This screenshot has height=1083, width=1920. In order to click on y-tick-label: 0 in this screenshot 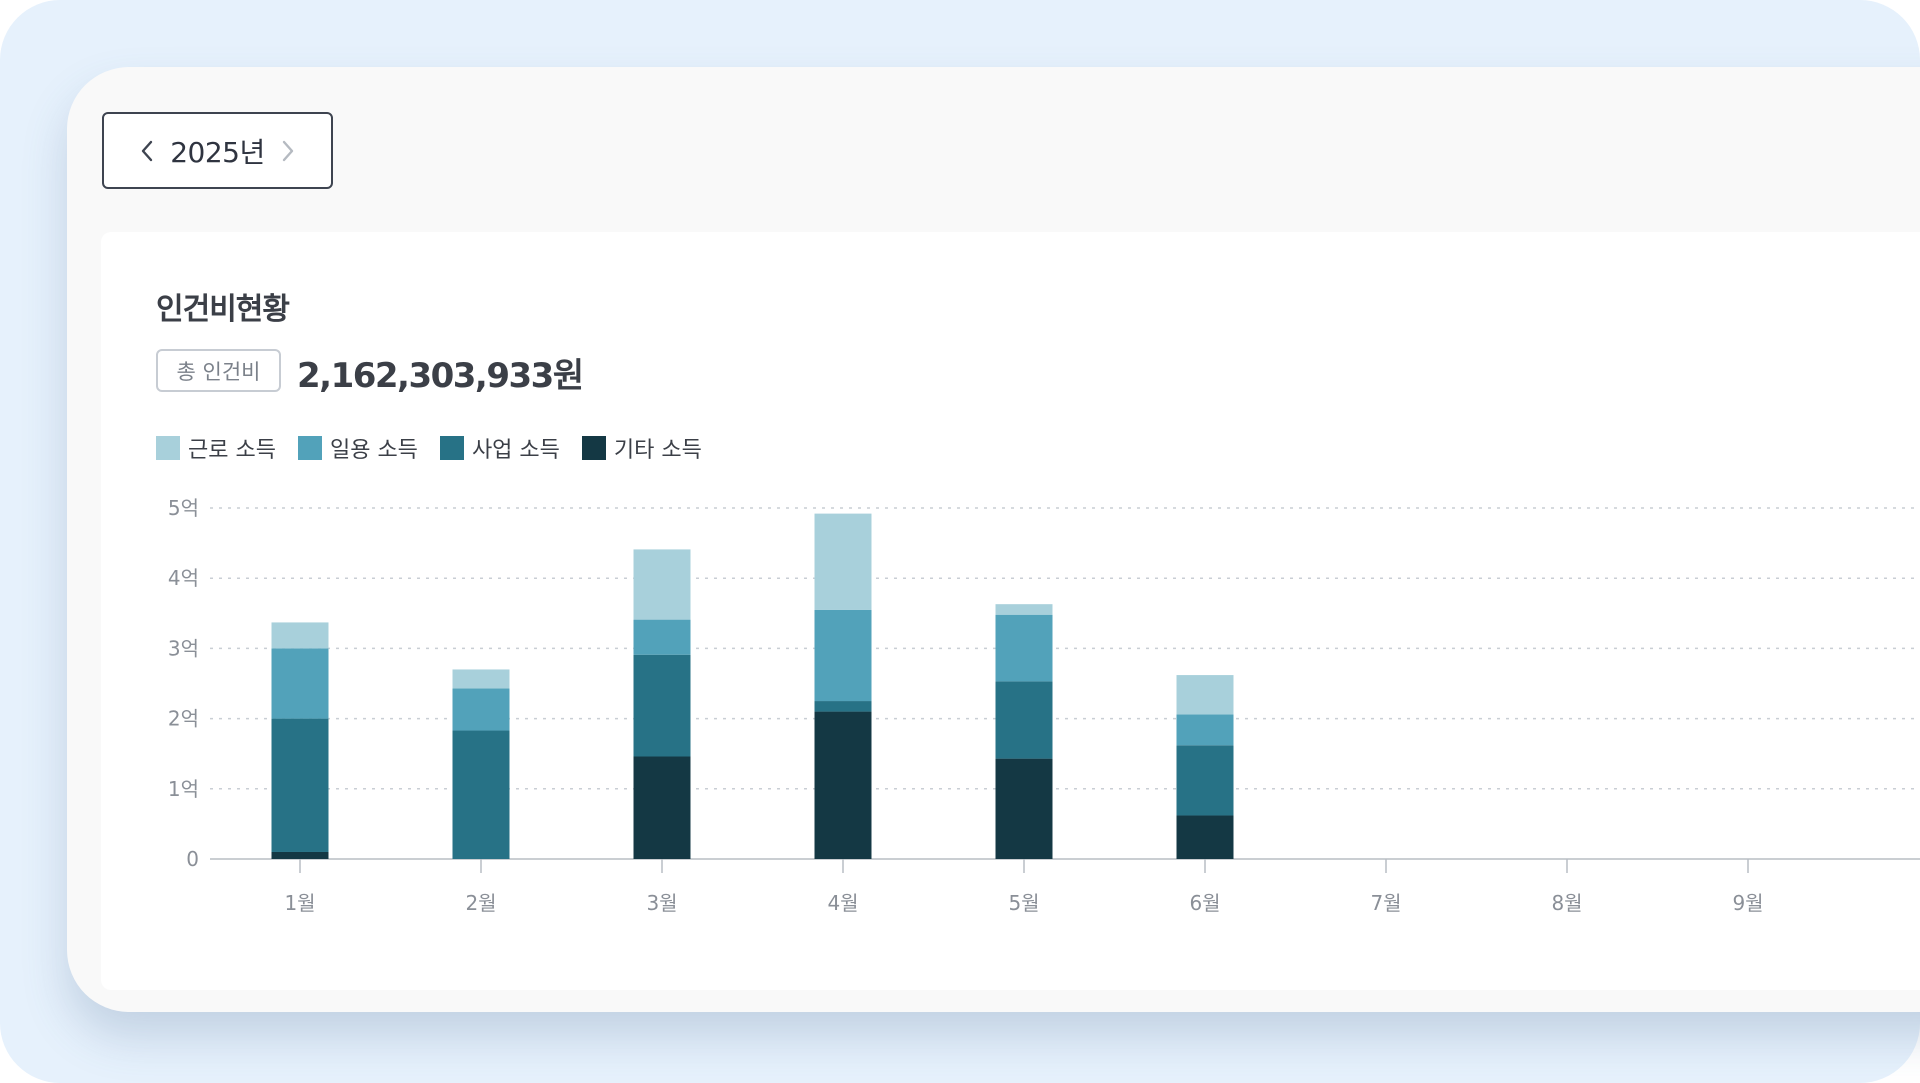, I will do `click(192, 859)`.